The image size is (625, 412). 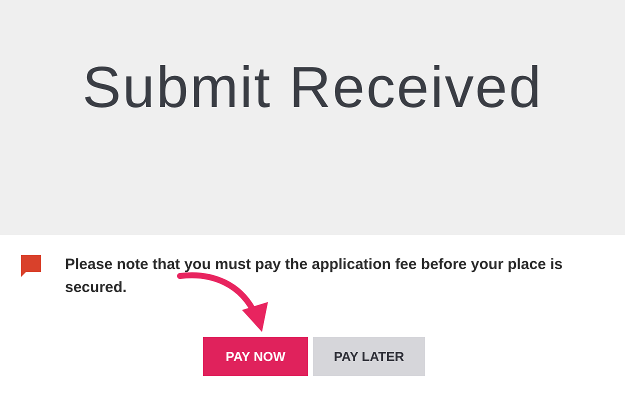 What do you see at coordinates (369, 356) in the screenshot?
I see `pay-later-button: PAY LATER` at bounding box center [369, 356].